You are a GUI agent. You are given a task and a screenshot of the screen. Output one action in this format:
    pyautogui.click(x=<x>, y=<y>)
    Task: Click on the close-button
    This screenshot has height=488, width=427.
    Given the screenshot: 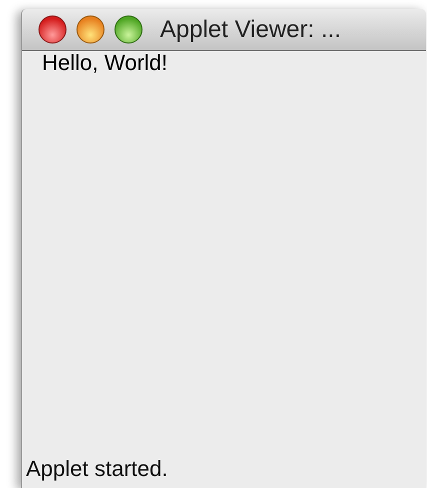 What is the action you would take?
    pyautogui.click(x=52, y=29)
    